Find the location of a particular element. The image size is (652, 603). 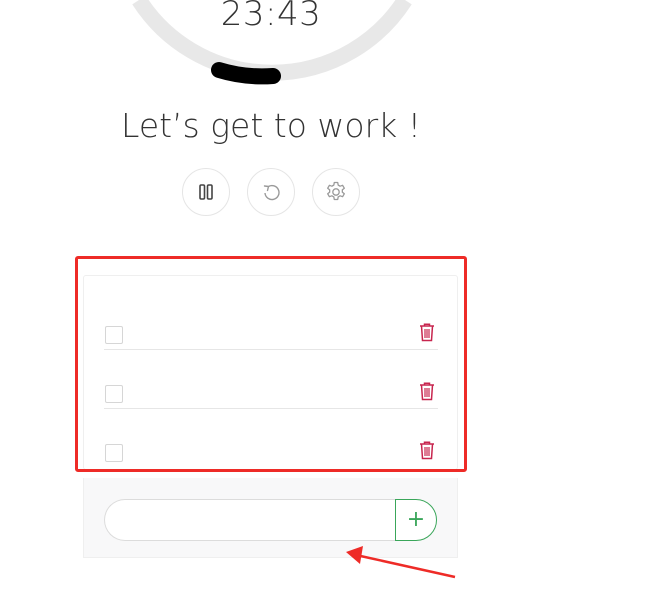

timer-time: 23:43 is located at coordinates (271, 17).